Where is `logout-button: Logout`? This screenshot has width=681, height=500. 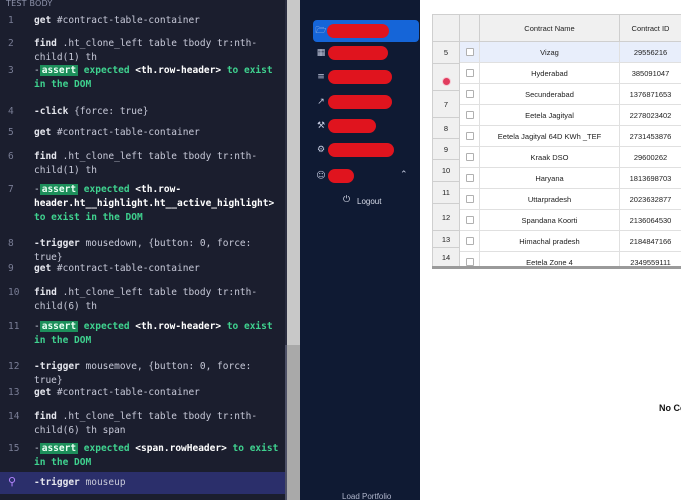
logout-button: Logout is located at coordinates (369, 201).